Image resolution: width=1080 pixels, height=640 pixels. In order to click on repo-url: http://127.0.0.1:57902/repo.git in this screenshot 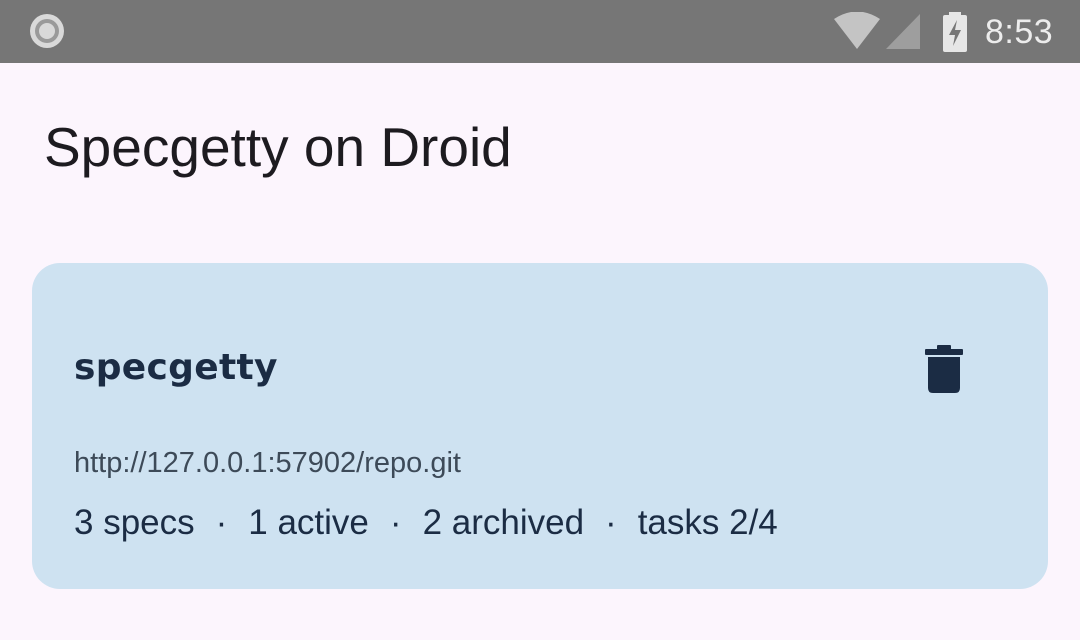, I will do `click(267, 463)`.